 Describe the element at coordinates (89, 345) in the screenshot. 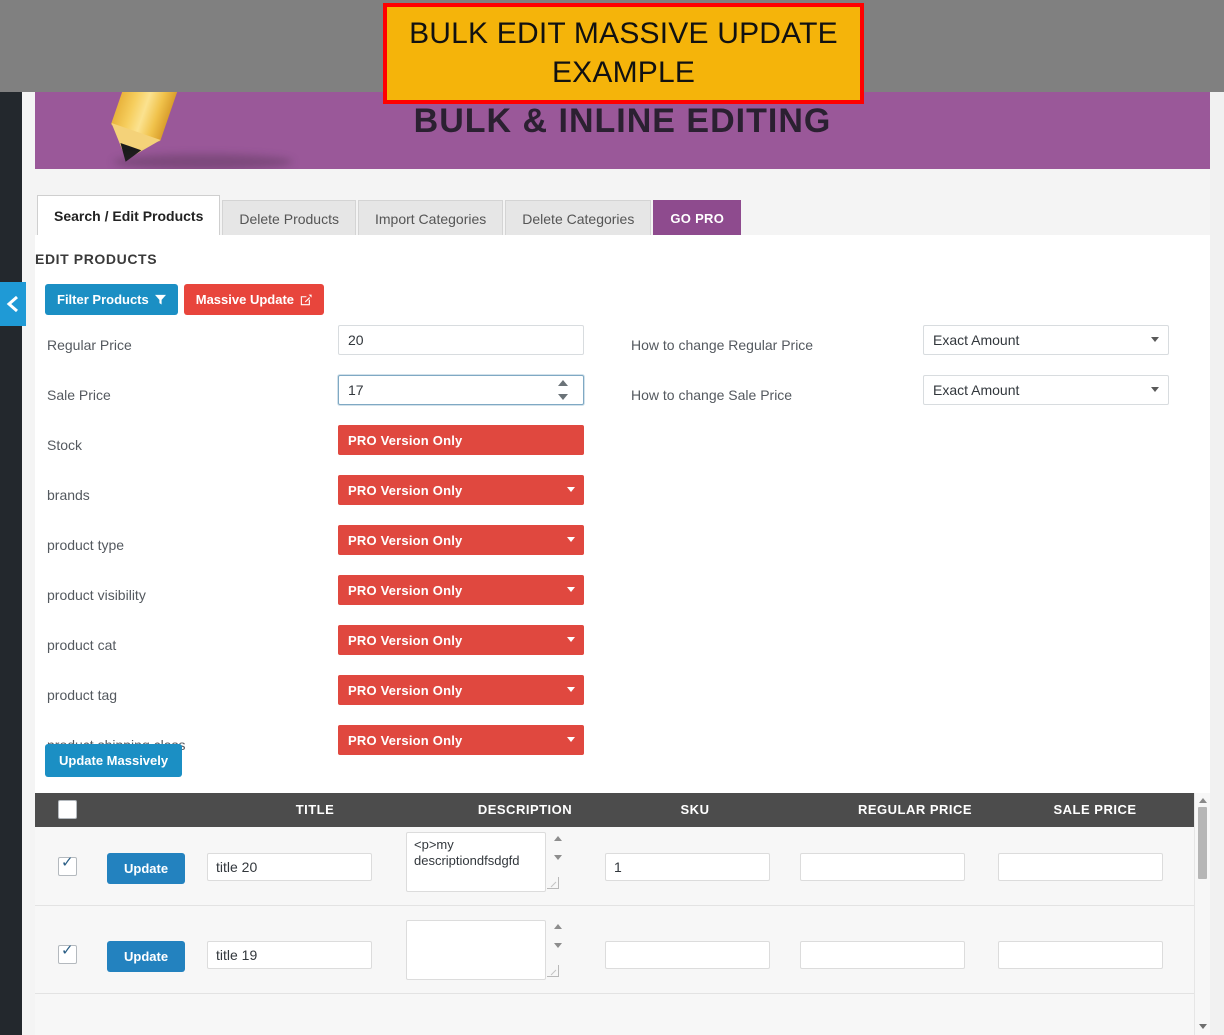

I see `form-field-label: Regular Price` at that location.